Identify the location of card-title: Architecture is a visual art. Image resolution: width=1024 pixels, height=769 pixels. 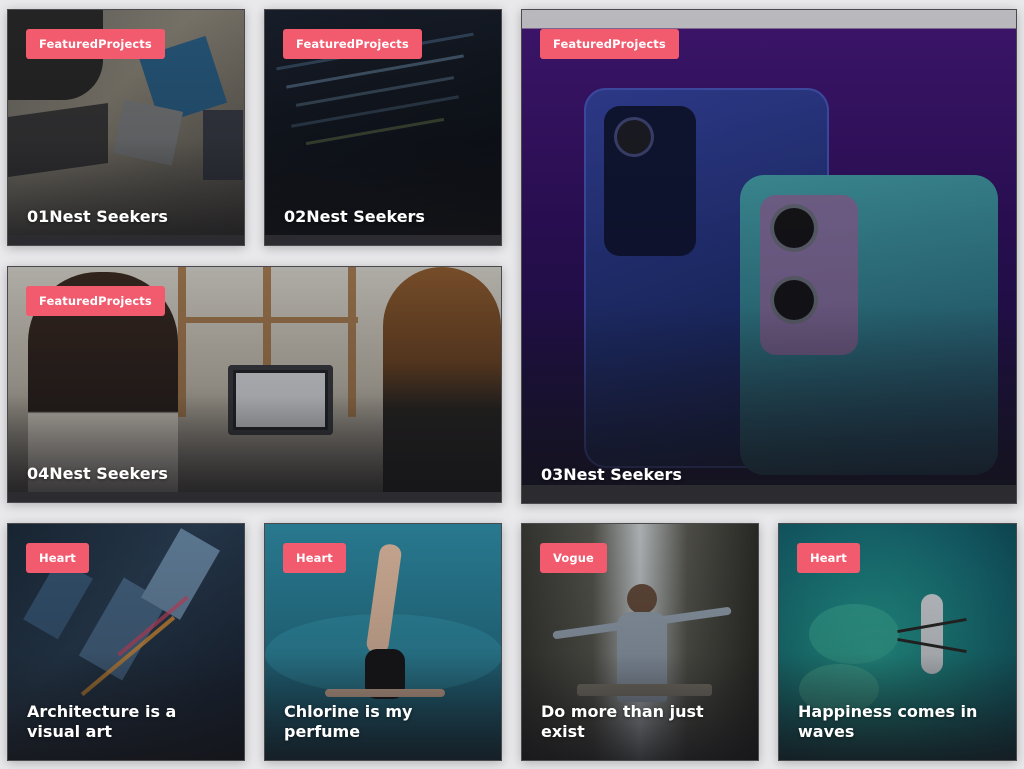
(128, 722).